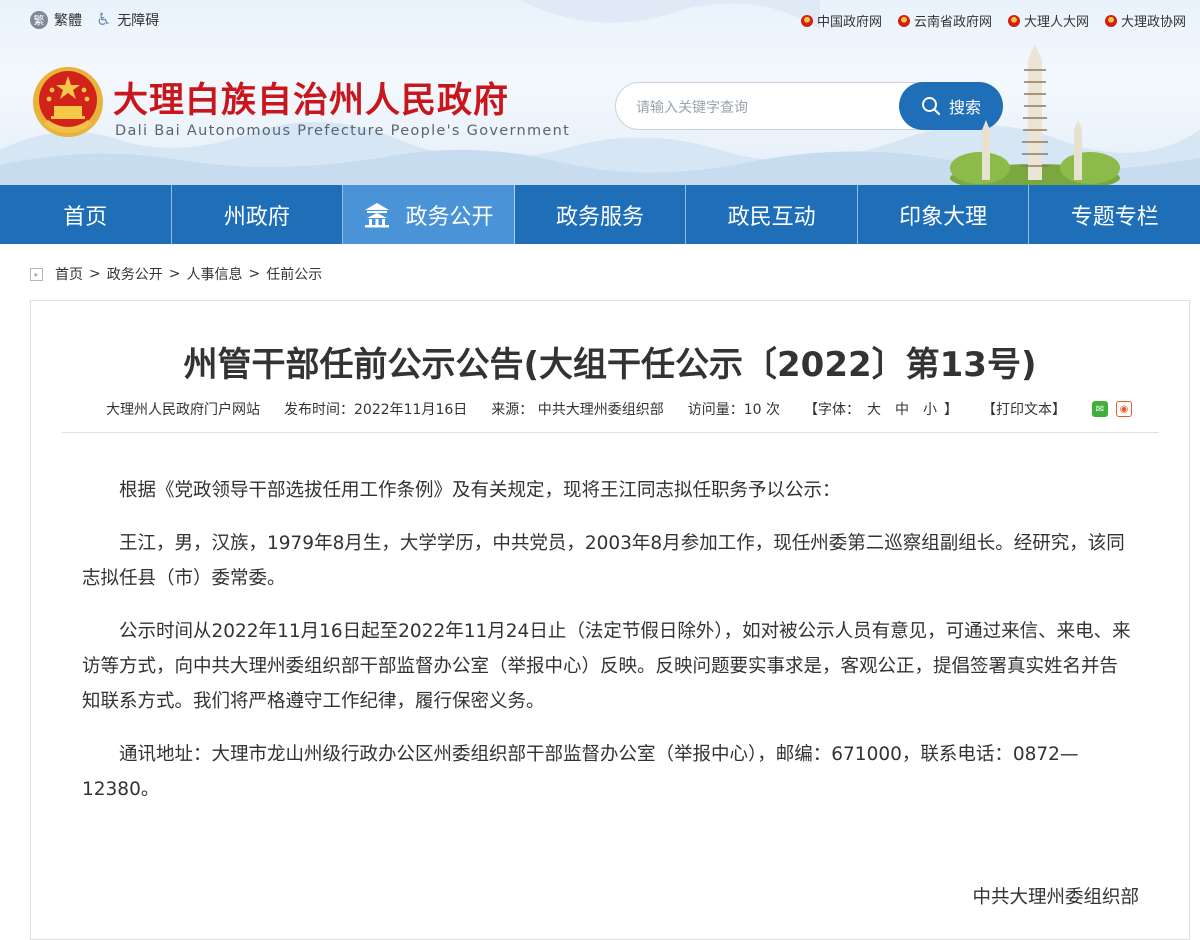 The image size is (1200, 940). What do you see at coordinates (480, 490) in the screenshot?
I see `article-paragraph: 根据《党政领导干部选拔任用工作条例》及有关规定，现将王江同志拟任职务予以公示：` at bounding box center [480, 490].